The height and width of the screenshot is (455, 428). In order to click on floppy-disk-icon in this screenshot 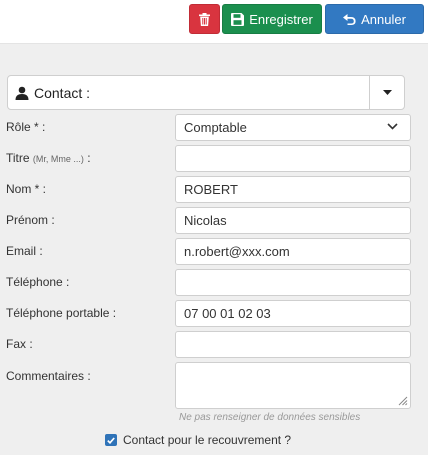, I will do `click(238, 19)`.